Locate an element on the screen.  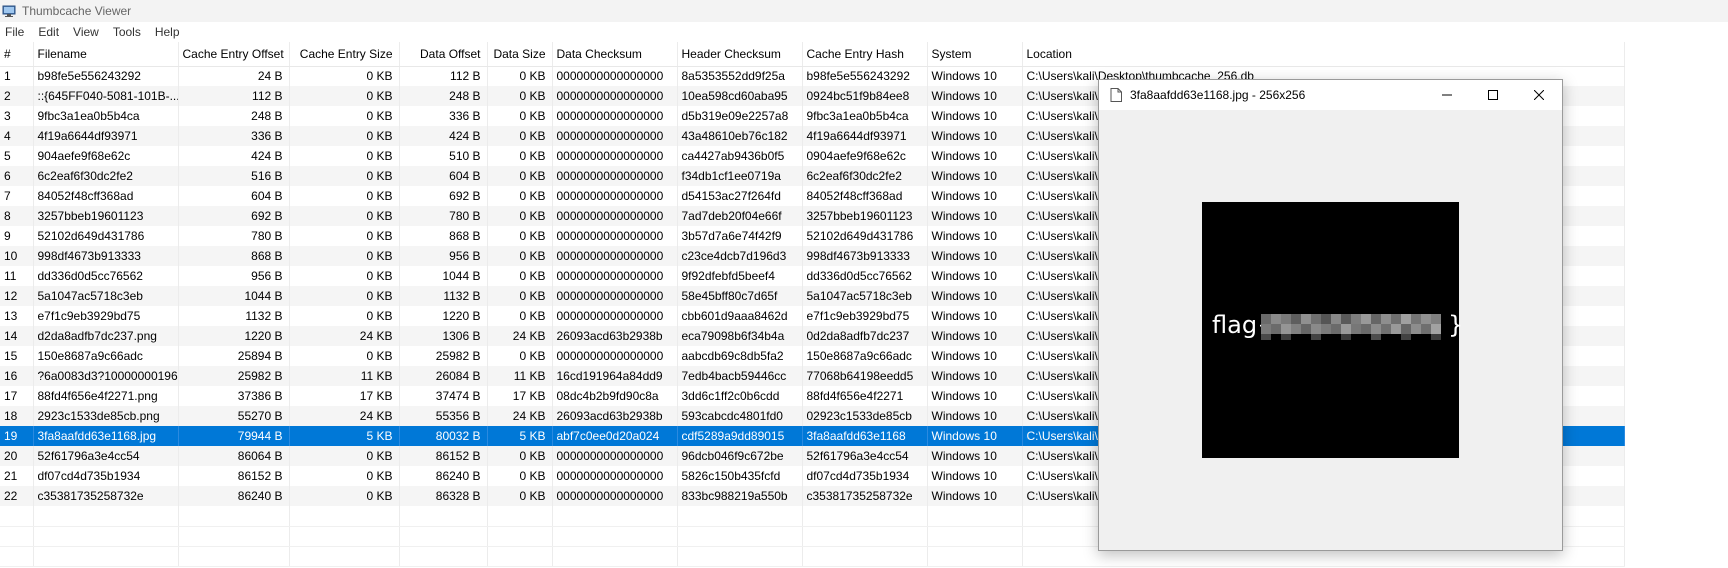
table-cell: 336 B is located at coordinates (234, 136).